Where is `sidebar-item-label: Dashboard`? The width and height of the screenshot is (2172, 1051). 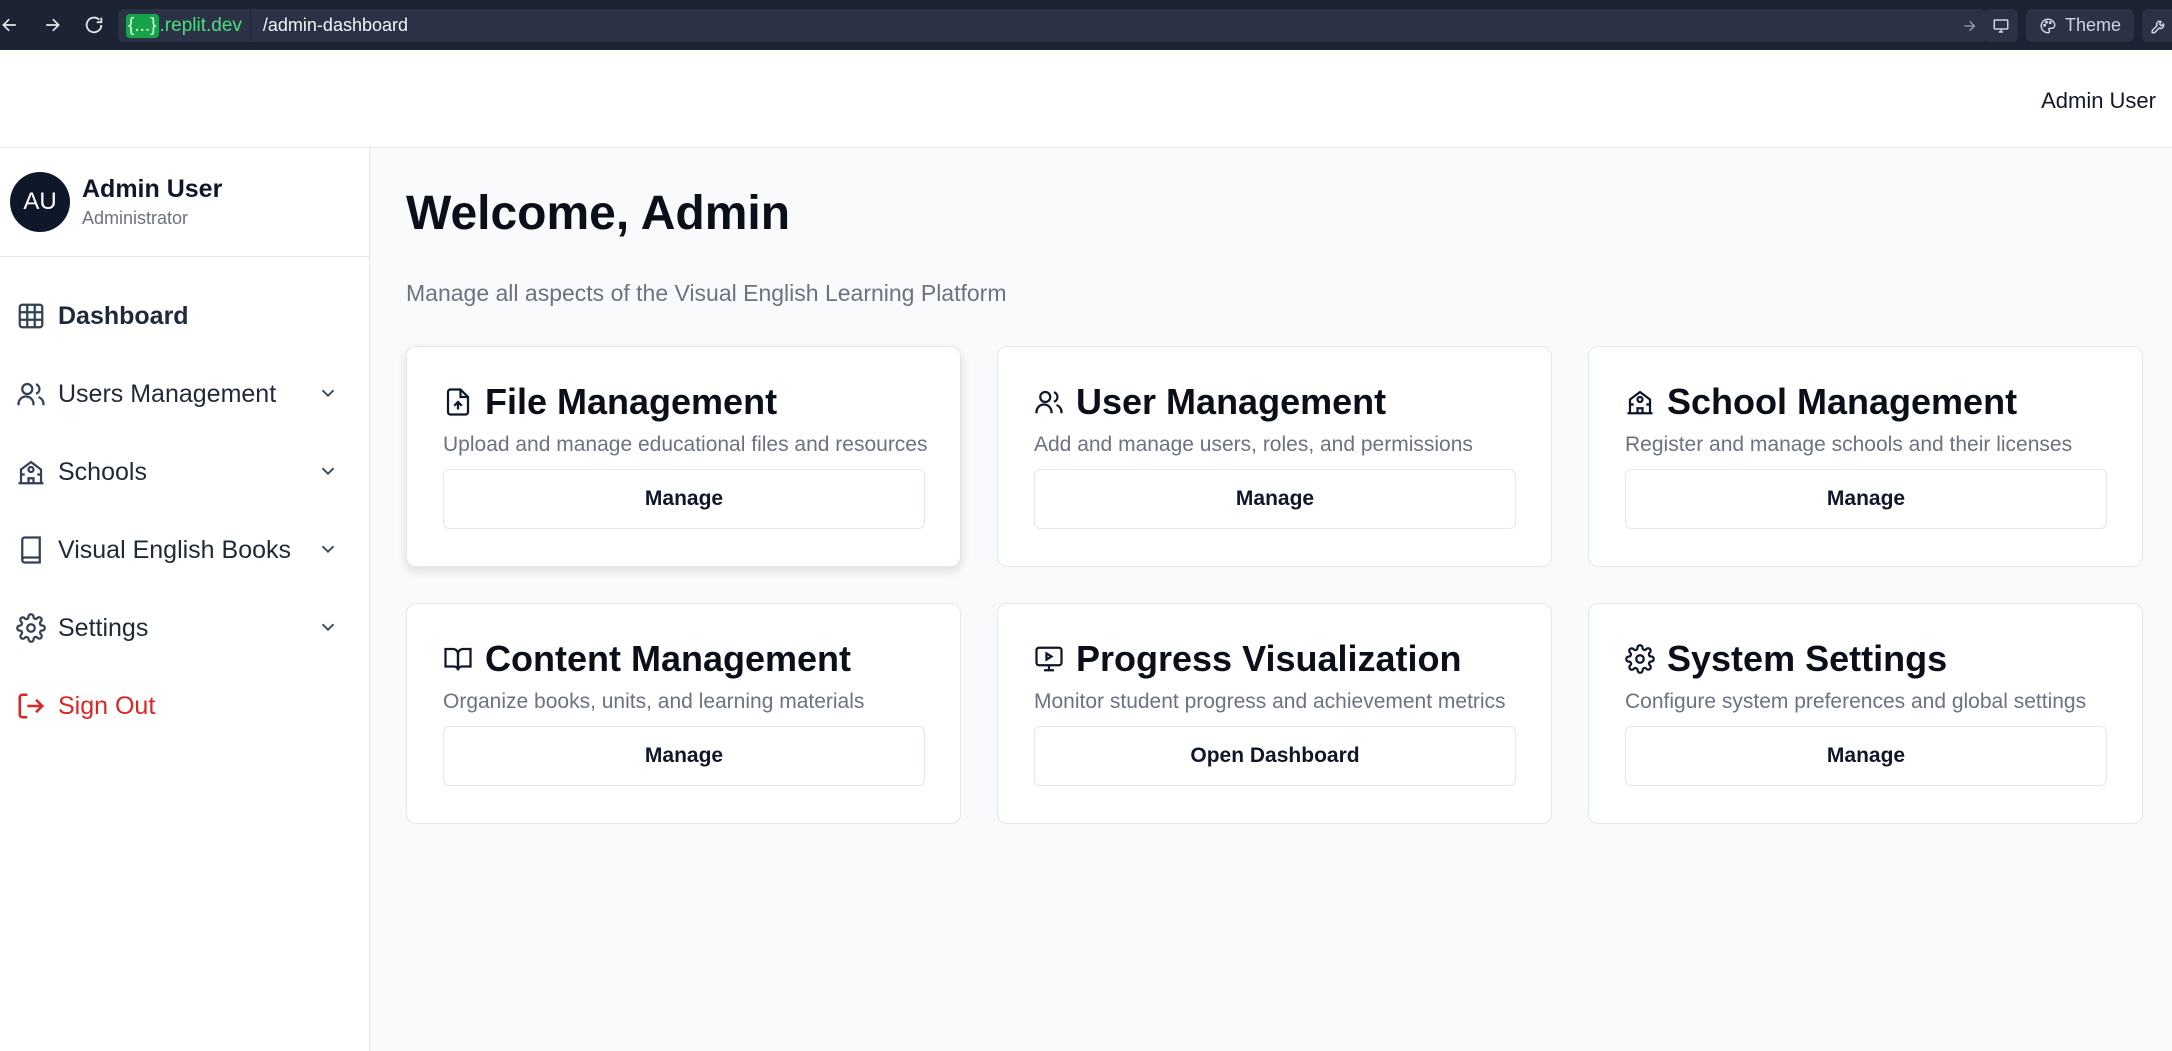
sidebar-item-label: Dashboard is located at coordinates (123, 315).